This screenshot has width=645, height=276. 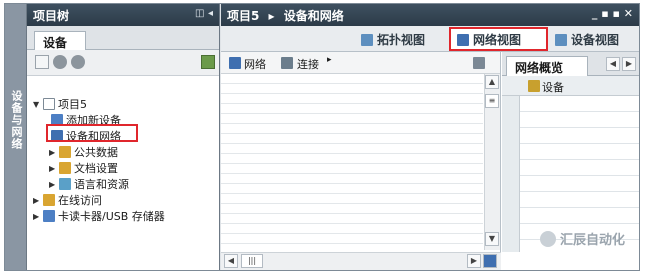 What do you see at coordinates (42, 62) in the screenshot?
I see `new-item-icon` at bounding box center [42, 62].